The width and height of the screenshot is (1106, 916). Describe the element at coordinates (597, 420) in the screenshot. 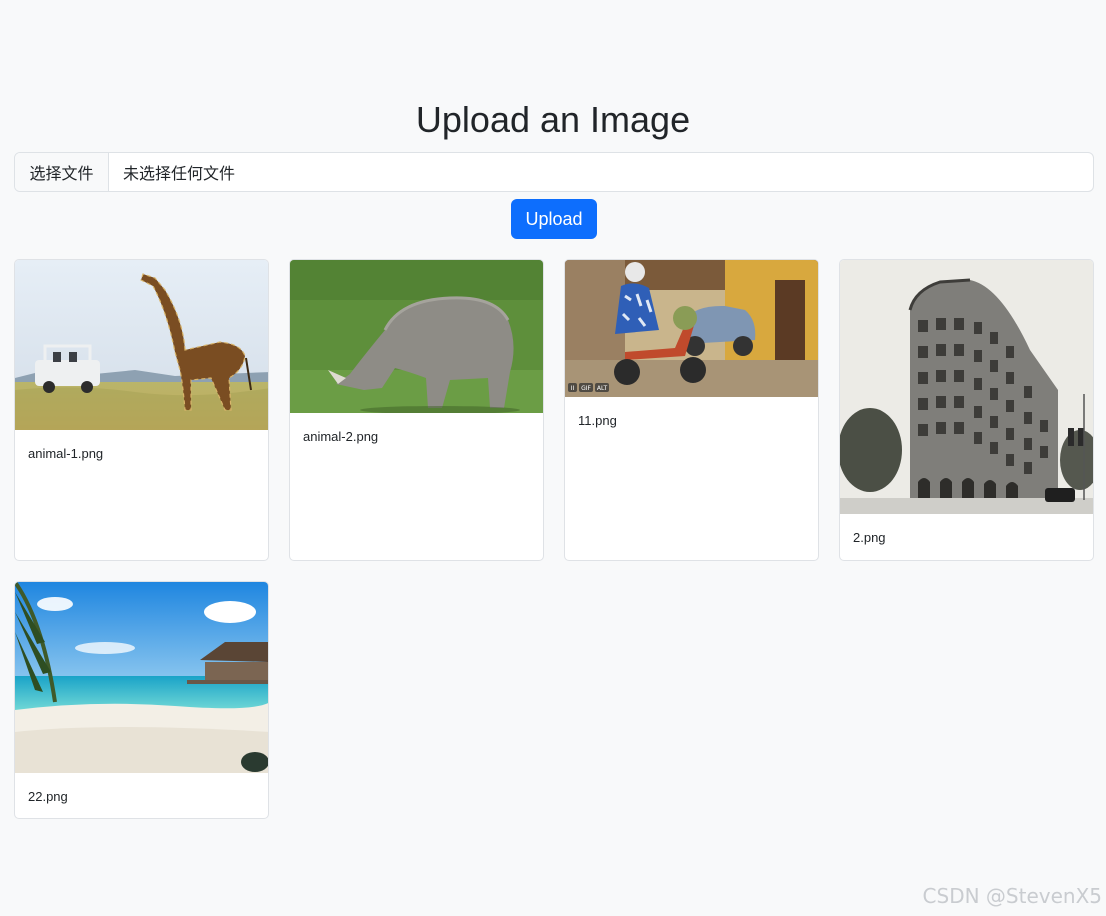

I see `card-filename: 11.png` at that location.